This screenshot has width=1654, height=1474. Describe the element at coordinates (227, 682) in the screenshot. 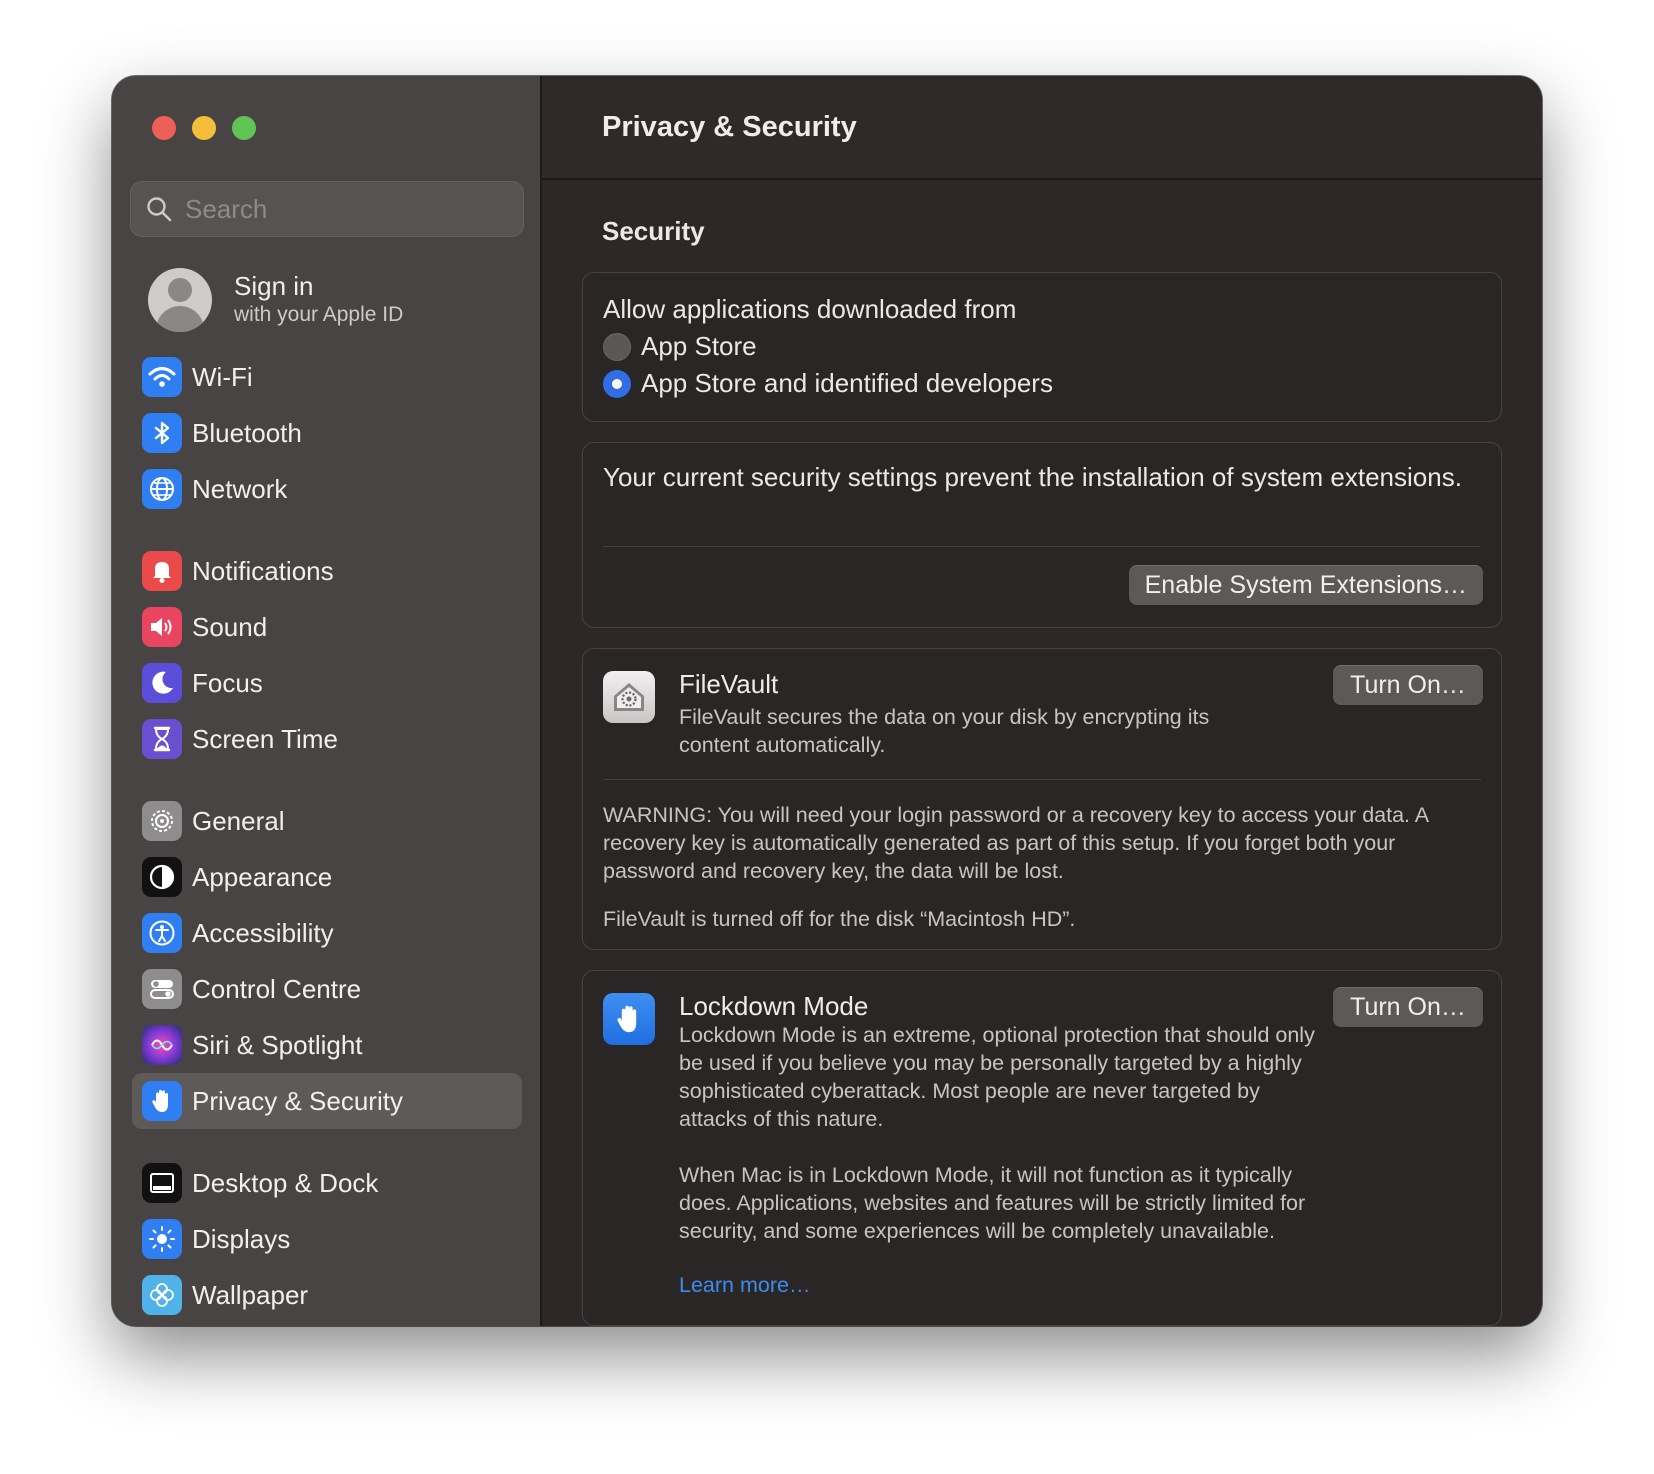

I see `sidebar-item-label: Focus` at that location.